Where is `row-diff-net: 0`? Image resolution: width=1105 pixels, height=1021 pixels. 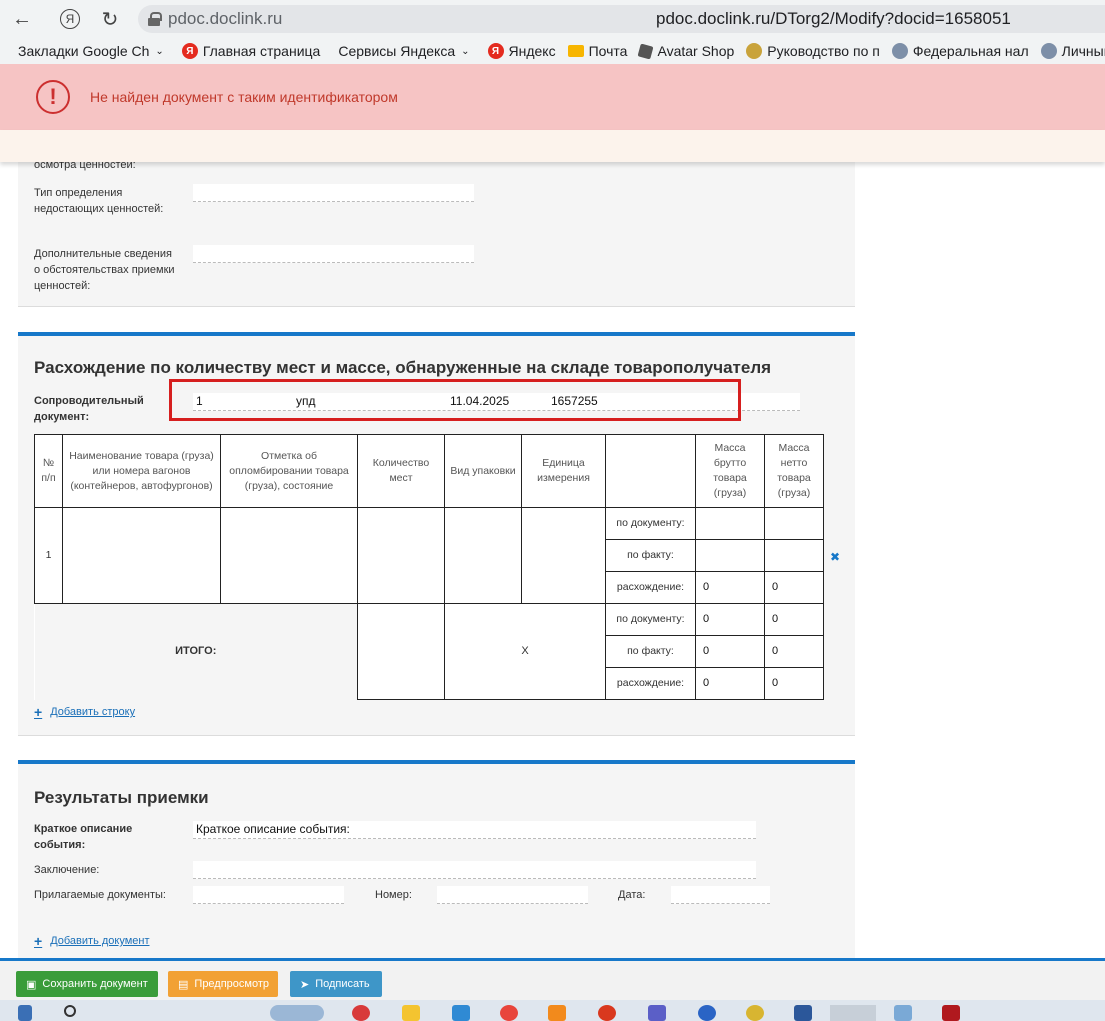 row-diff-net: 0 is located at coordinates (794, 587).